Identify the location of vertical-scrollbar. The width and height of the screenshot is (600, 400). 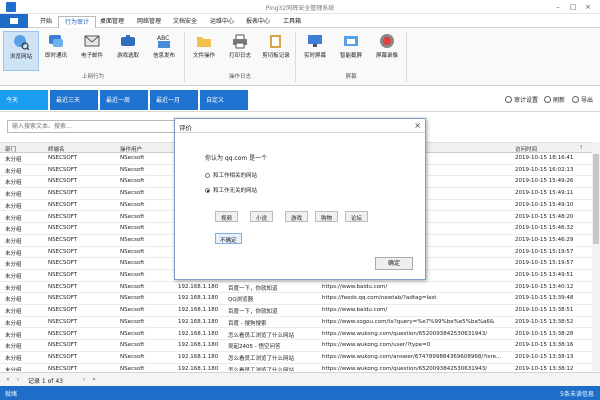
(596, 256).